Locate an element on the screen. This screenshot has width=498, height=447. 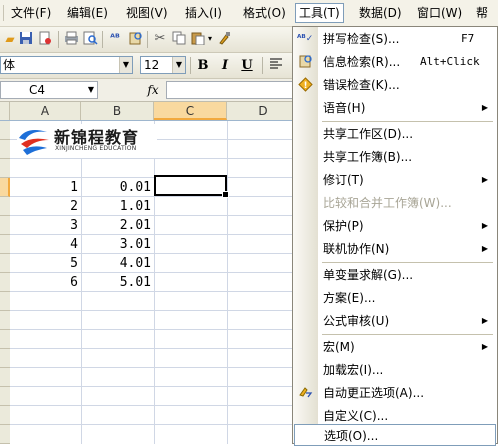
font-size-value: 12 is located at coordinates (152, 65).